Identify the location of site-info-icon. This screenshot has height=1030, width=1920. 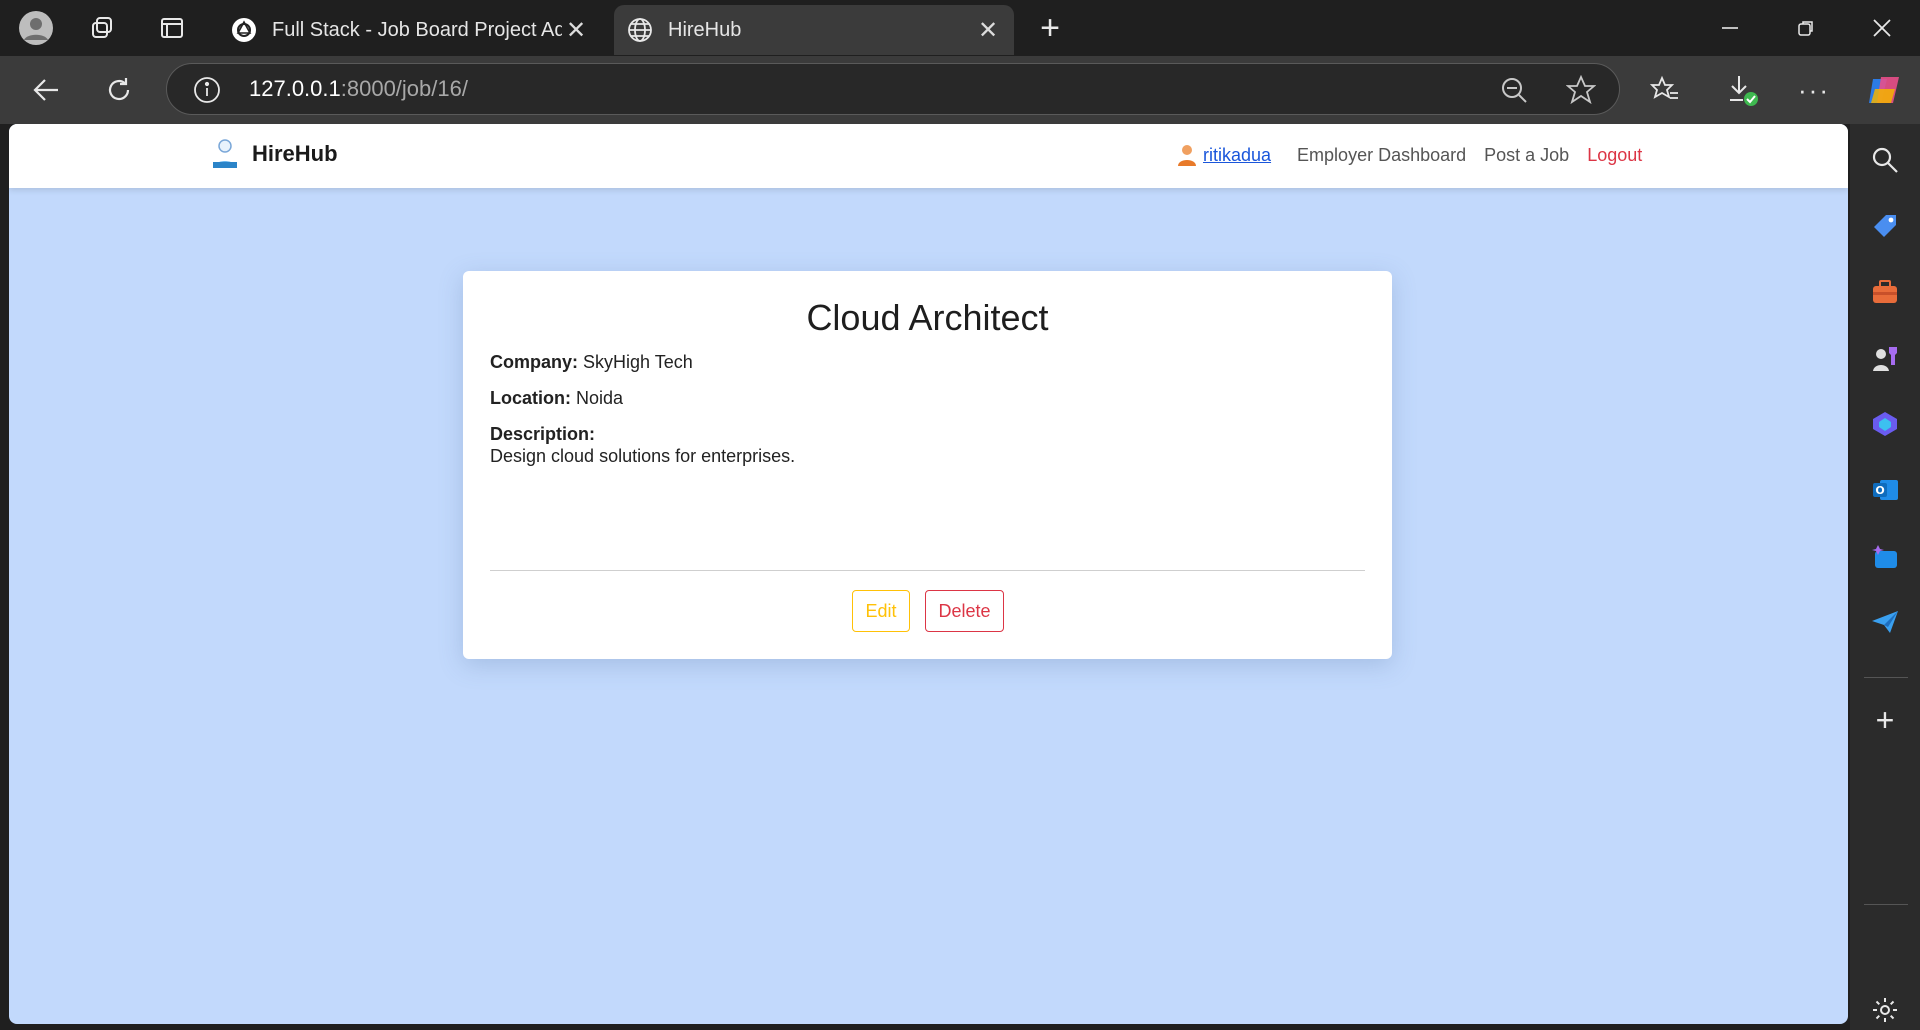
(207, 92).